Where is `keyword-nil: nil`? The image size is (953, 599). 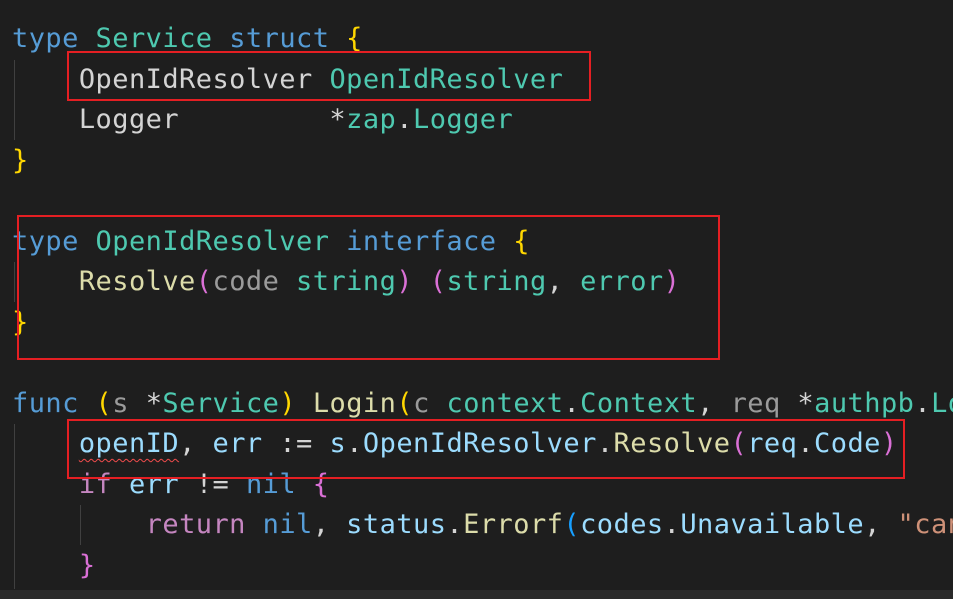
keyword-nil: nil is located at coordinates (287, 524).